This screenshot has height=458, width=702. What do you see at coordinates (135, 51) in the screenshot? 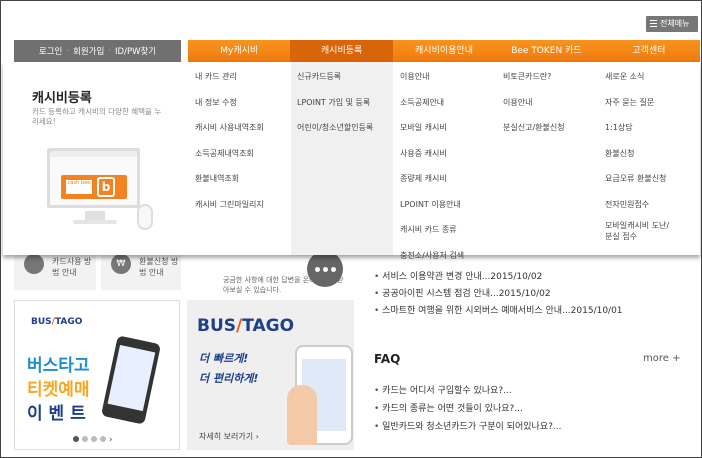
I see `find-id-pw-link: ID/PW찾기` at bounding box center [135, 51].